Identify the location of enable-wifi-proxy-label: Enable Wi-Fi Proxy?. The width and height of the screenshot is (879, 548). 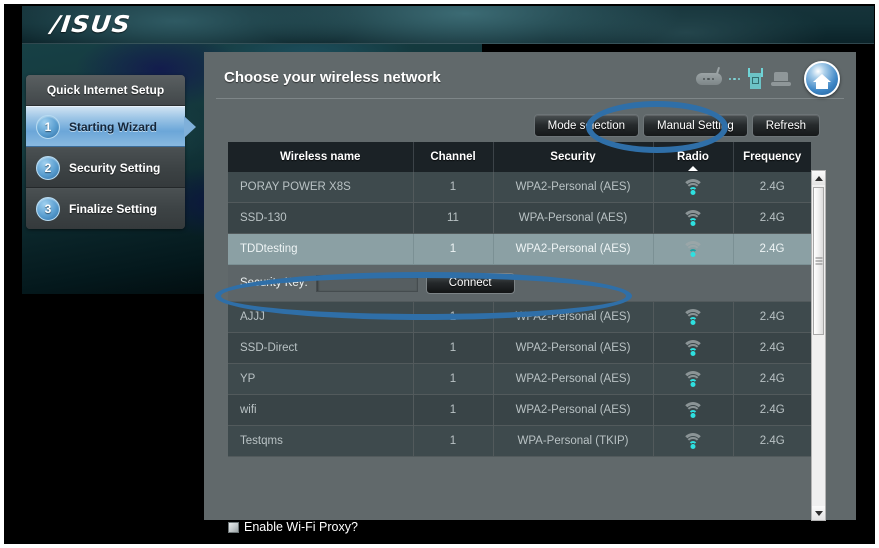
(301, 527).